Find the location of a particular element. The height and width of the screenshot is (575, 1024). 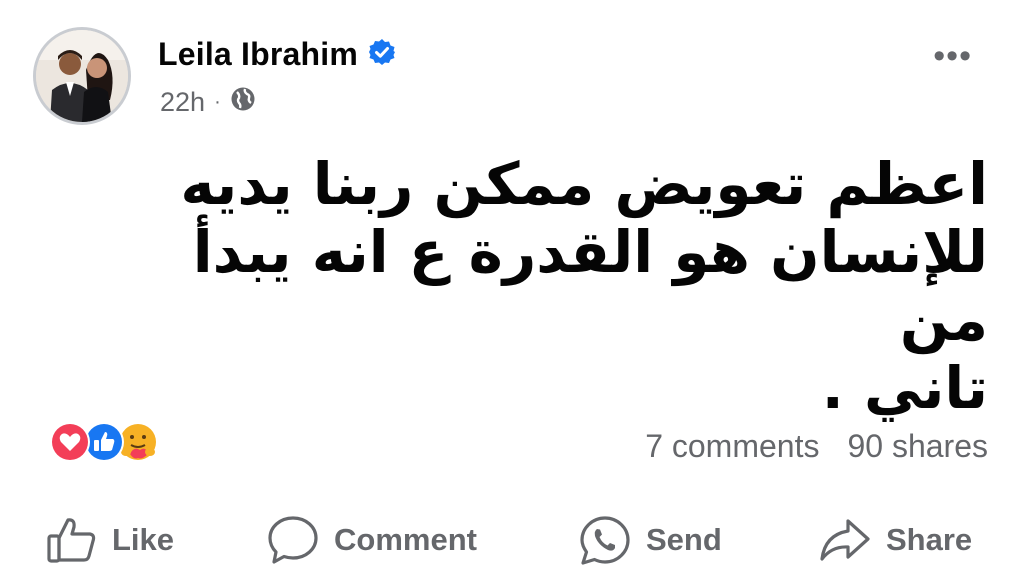

share-label: Share is located at coordinates (929, 539).